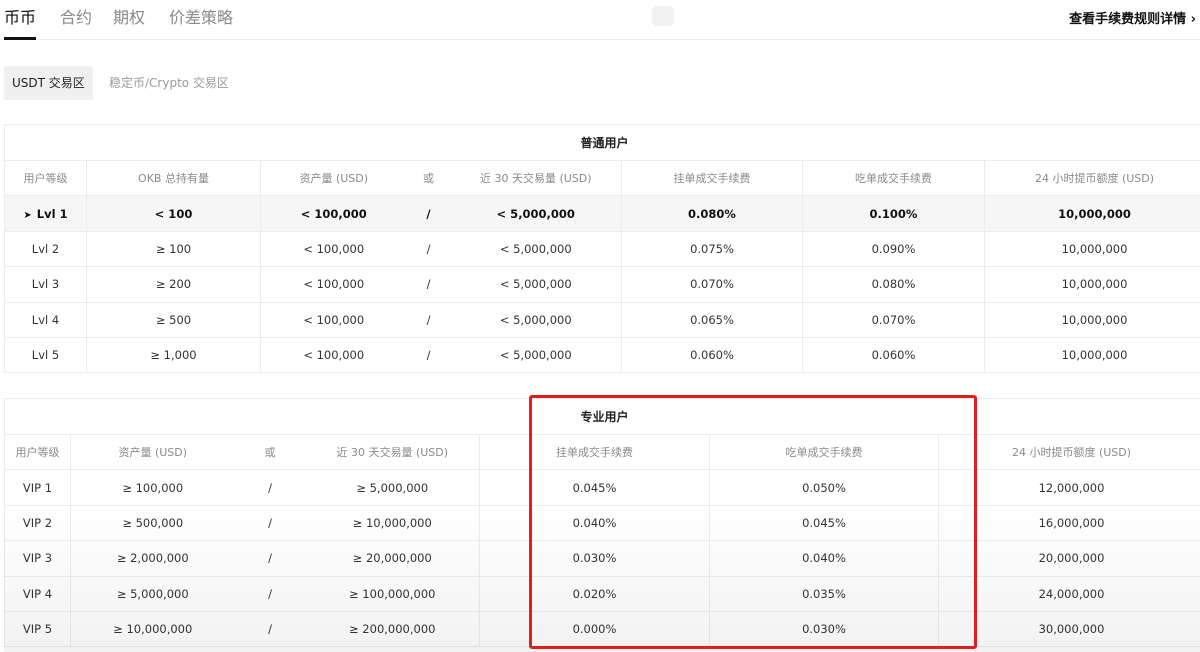  What do you see at coordinates (20, 38) in the screenshot?
I see `active-tab-indicator` at bounding box center [20, 38].